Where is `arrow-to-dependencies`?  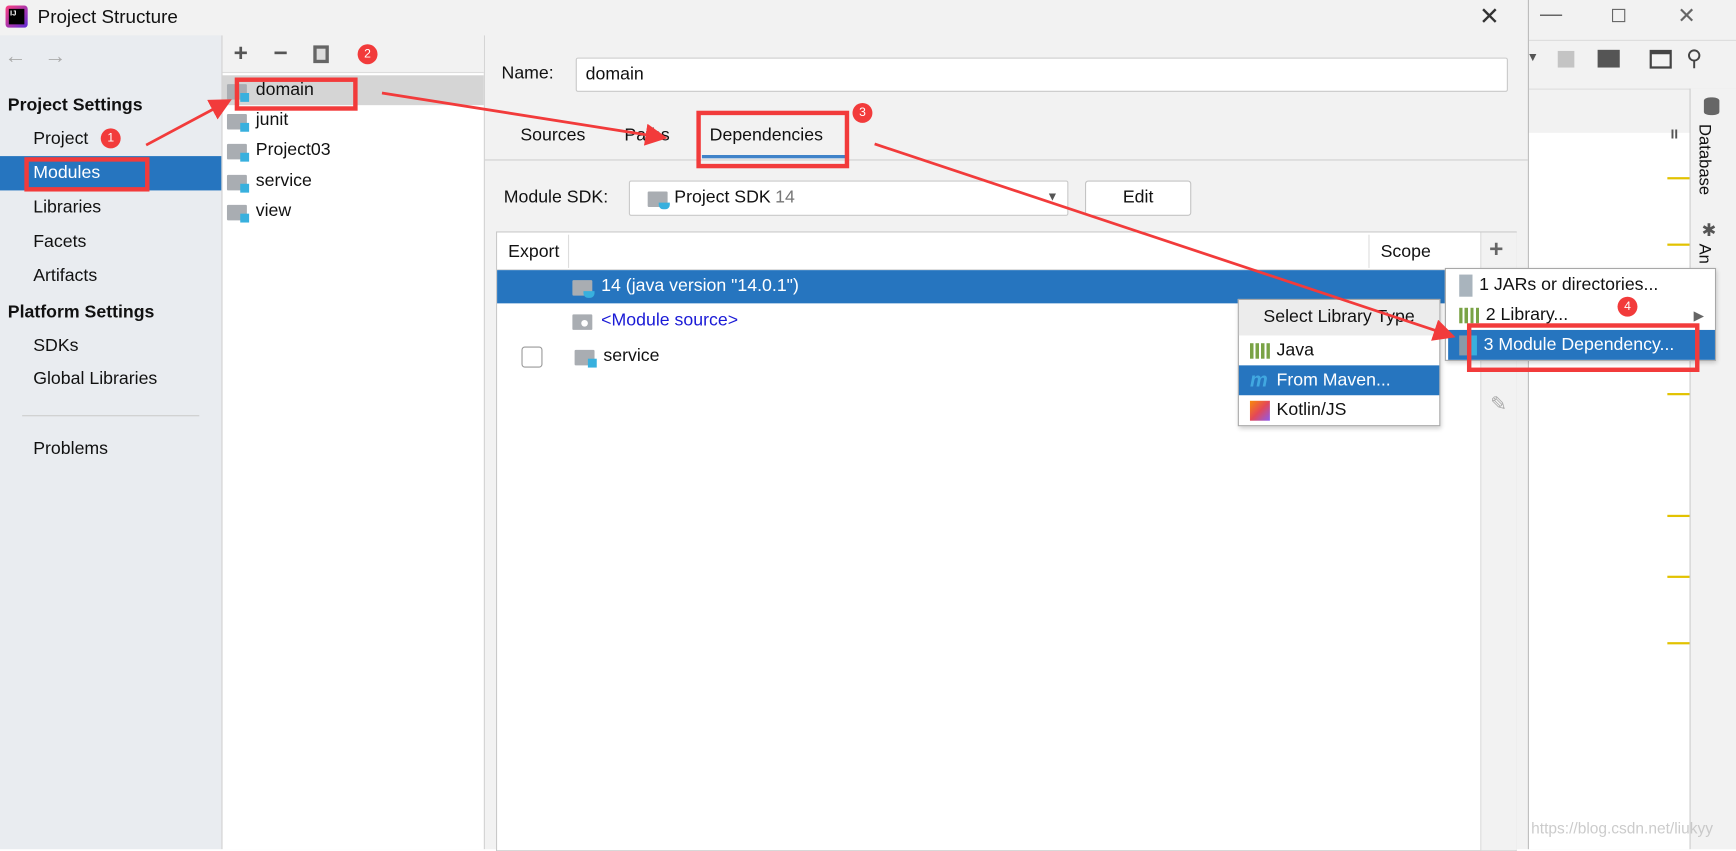
arrow-to-dependencies is located at coordinates (524, 118).